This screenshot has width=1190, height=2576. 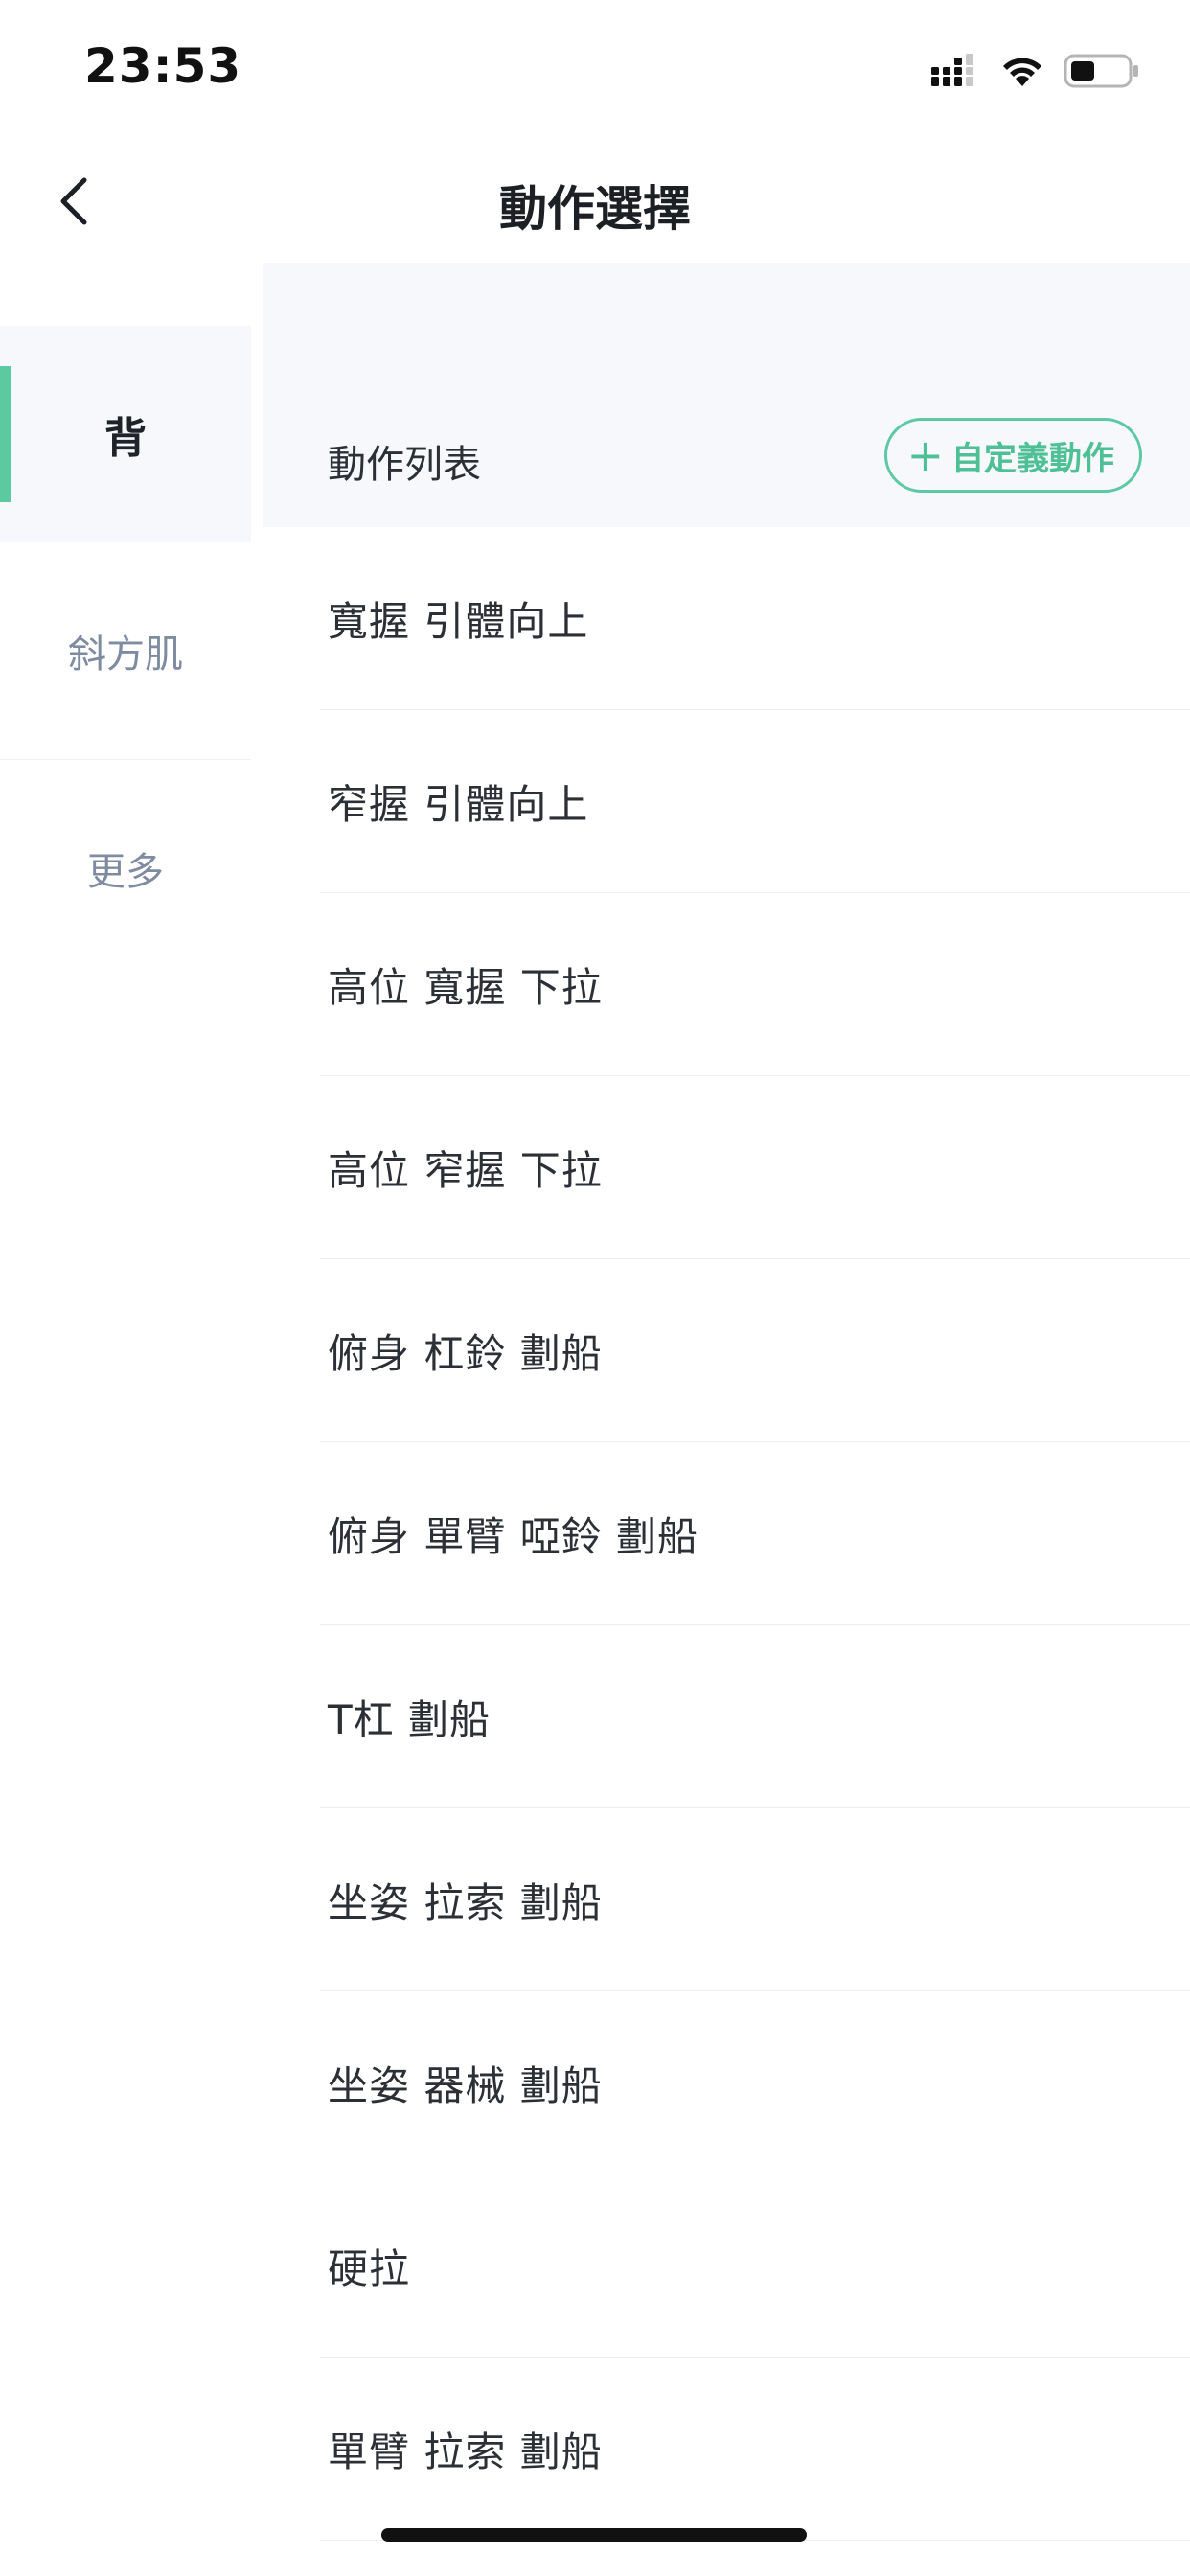 I want to click on sidebar-item-back: 背, so click(x=125, y=434).